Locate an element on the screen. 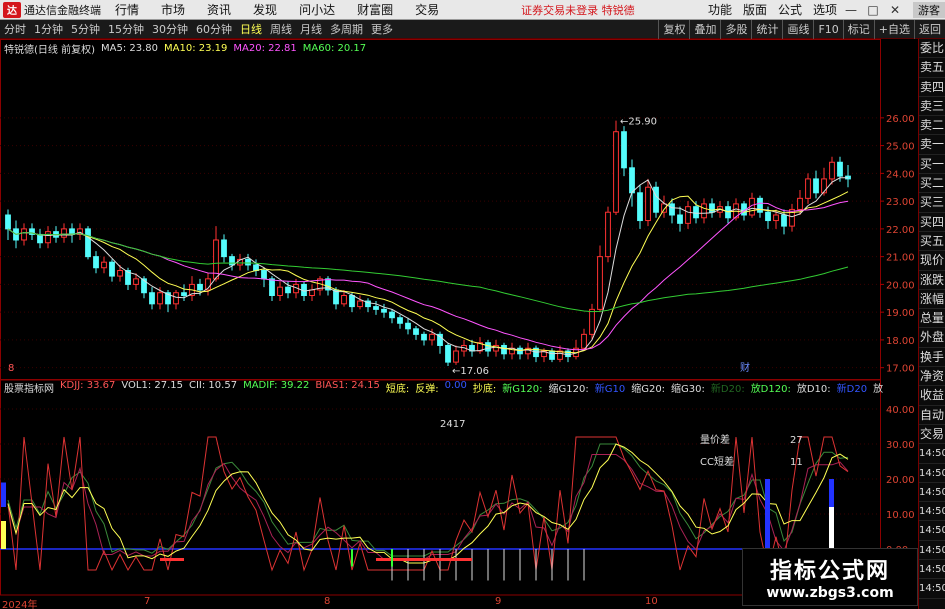  tab-fenshi: 分时 is located at coordinates (15, 29).